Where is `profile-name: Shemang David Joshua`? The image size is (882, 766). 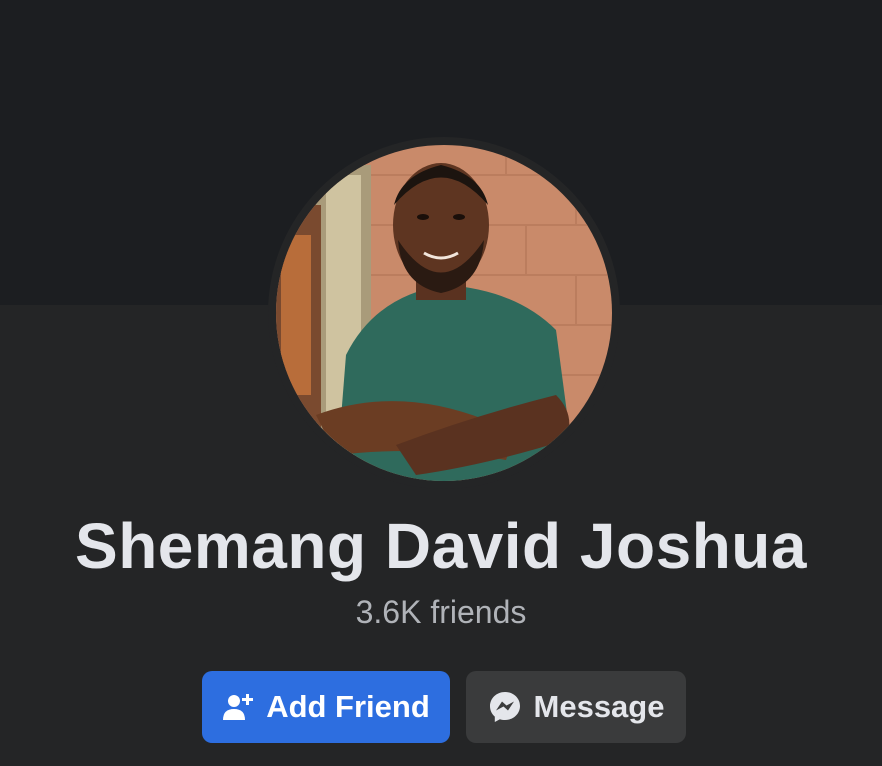
profile-name: Shemang David Joshua is located at coordinates (441, 546).